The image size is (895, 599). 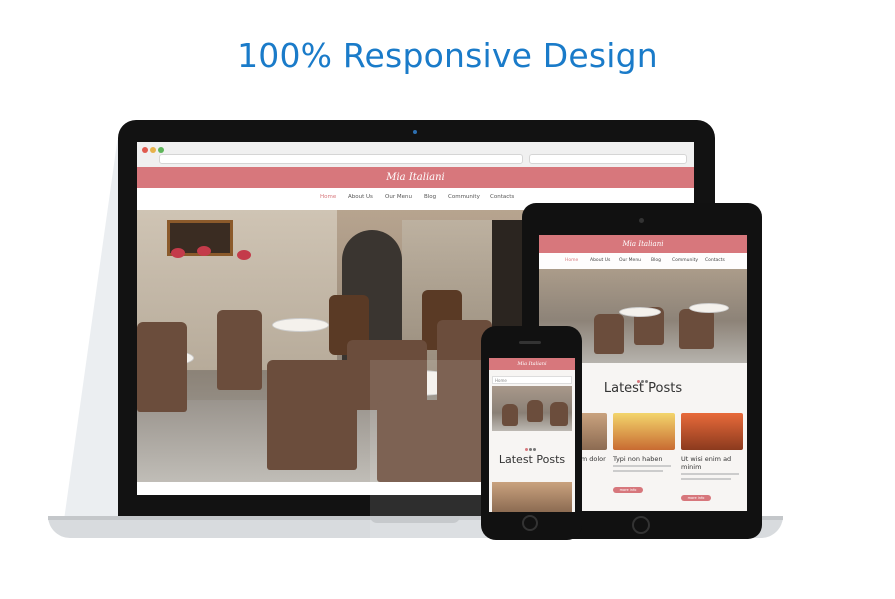 I want to click on post-title: Ut wisi enim ad minim, so click(x=713, y=463).